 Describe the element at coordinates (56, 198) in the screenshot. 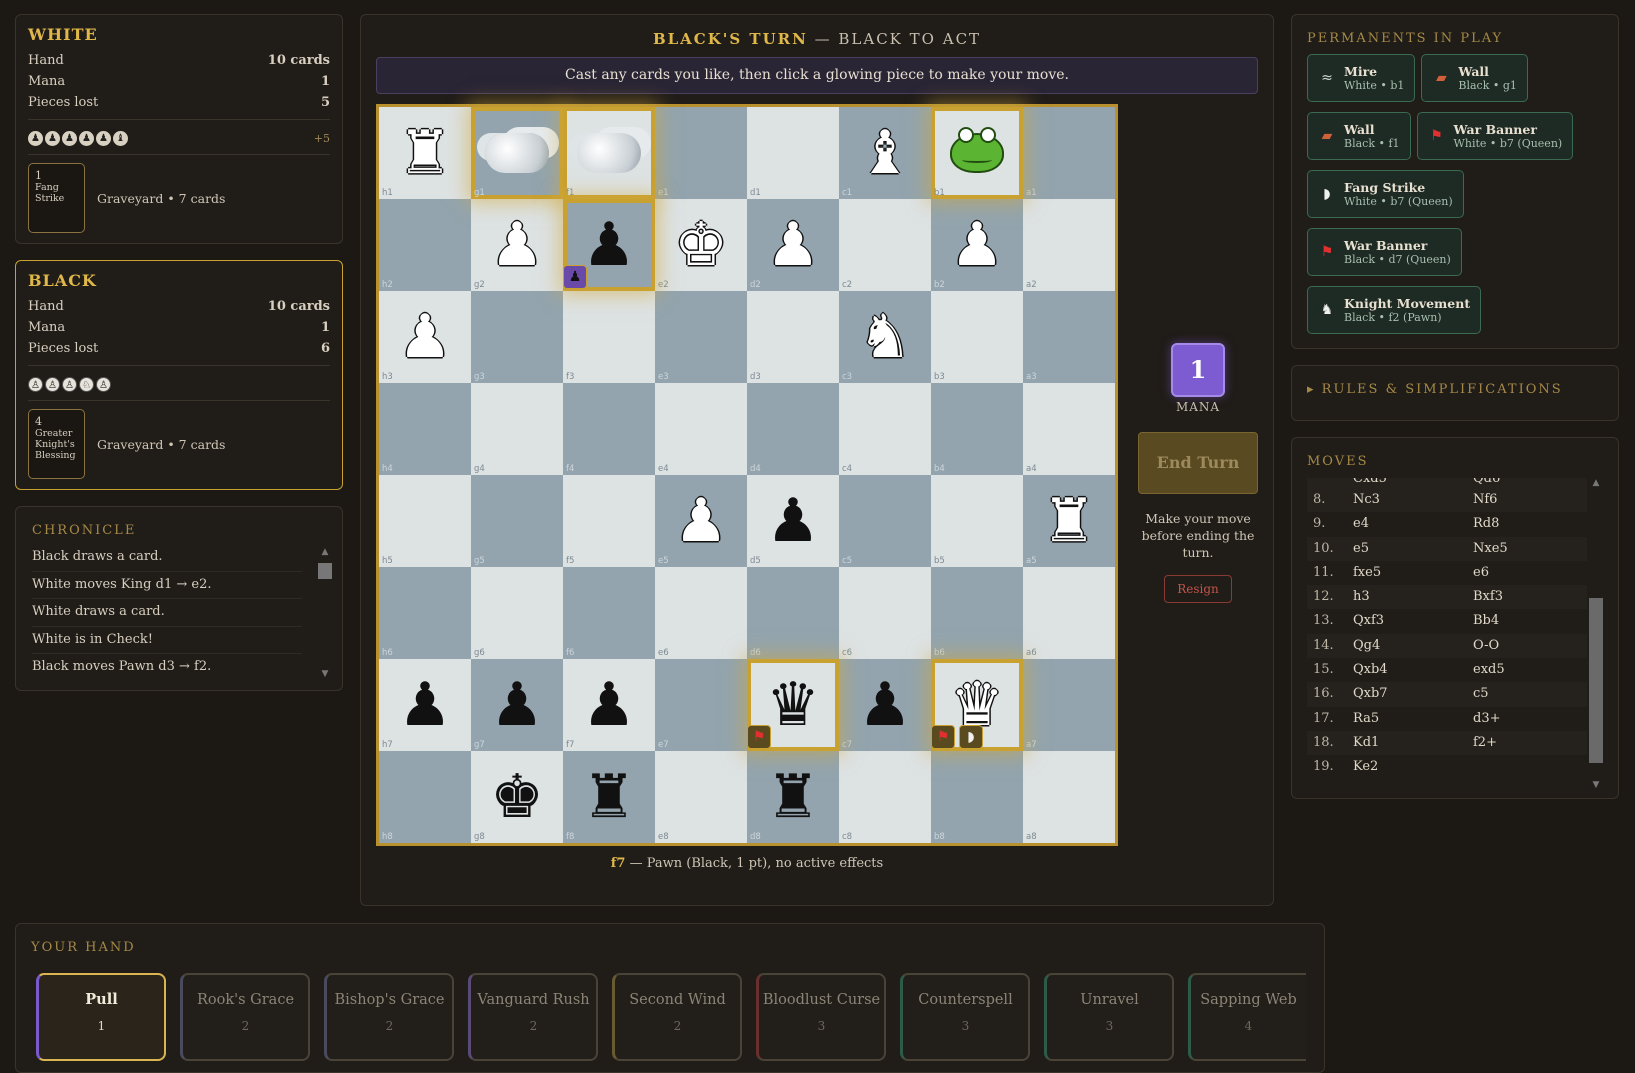

I see `white-graveyard-top-card: 1 Fang Strike` at that location.